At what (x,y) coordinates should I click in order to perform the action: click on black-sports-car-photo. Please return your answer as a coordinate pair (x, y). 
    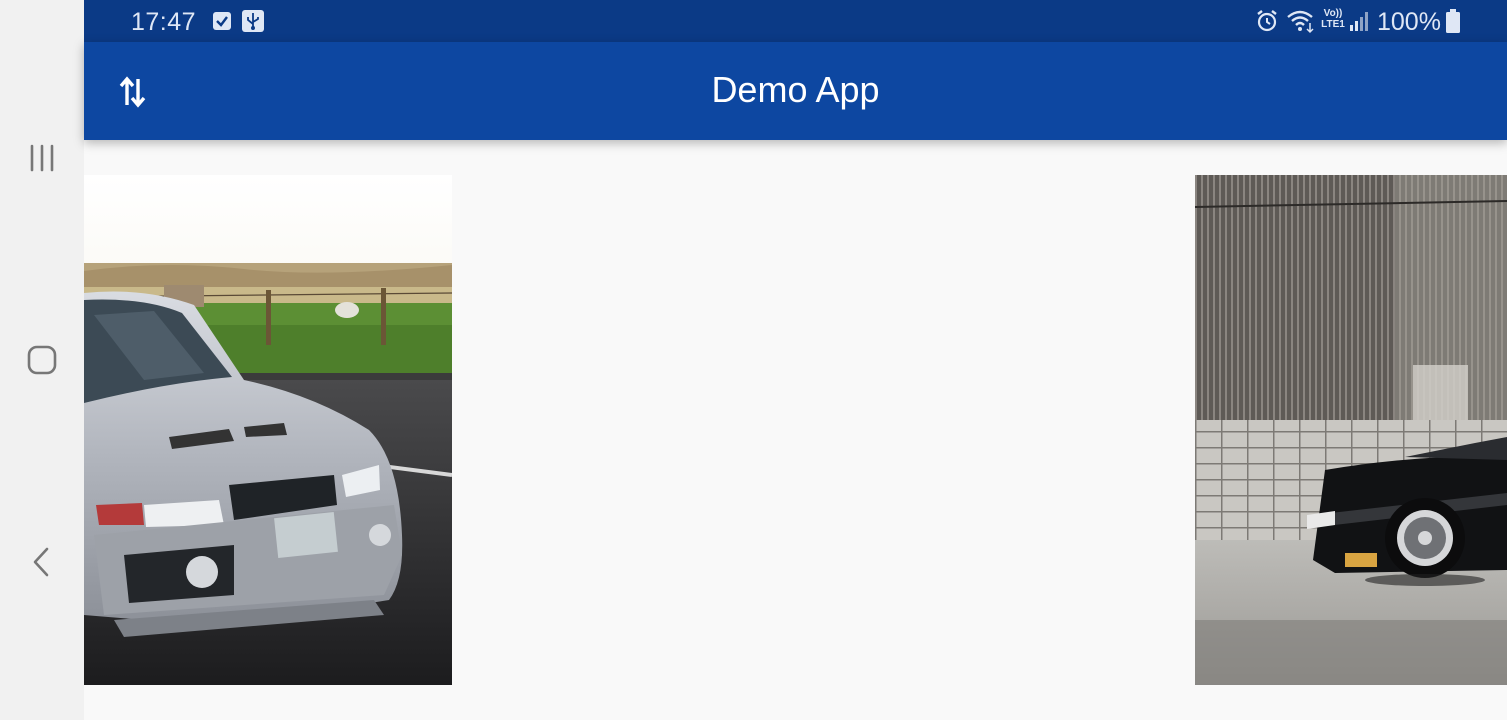
    Looking at the image, I should click on (1351, 430).